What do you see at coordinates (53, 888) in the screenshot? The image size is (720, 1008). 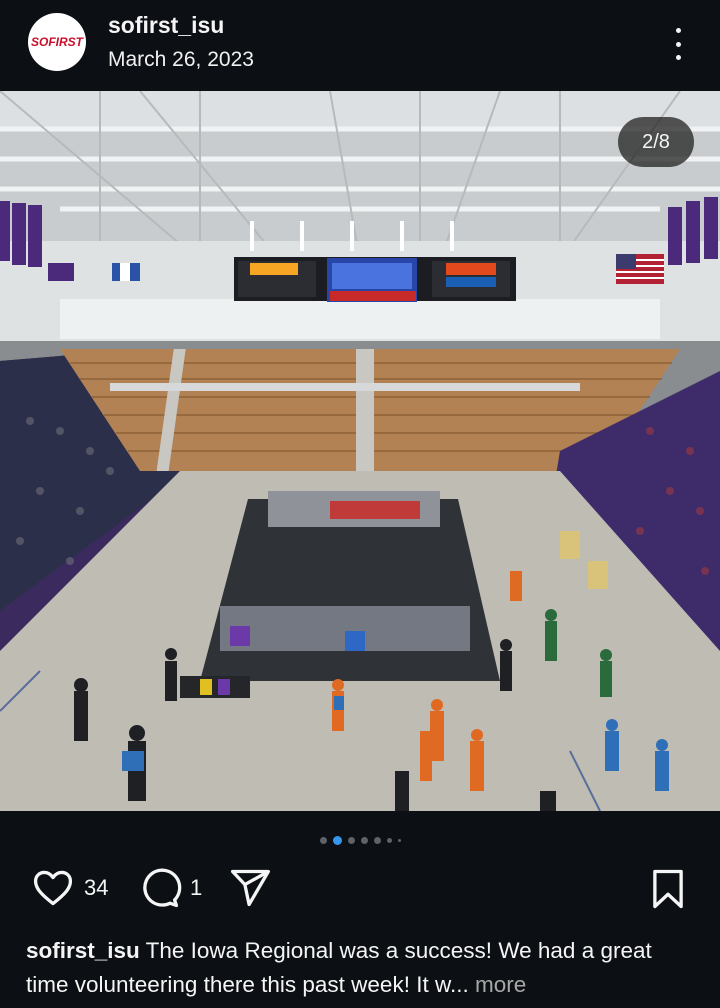 I see `heart-icon` at bounding box center [53, 888].